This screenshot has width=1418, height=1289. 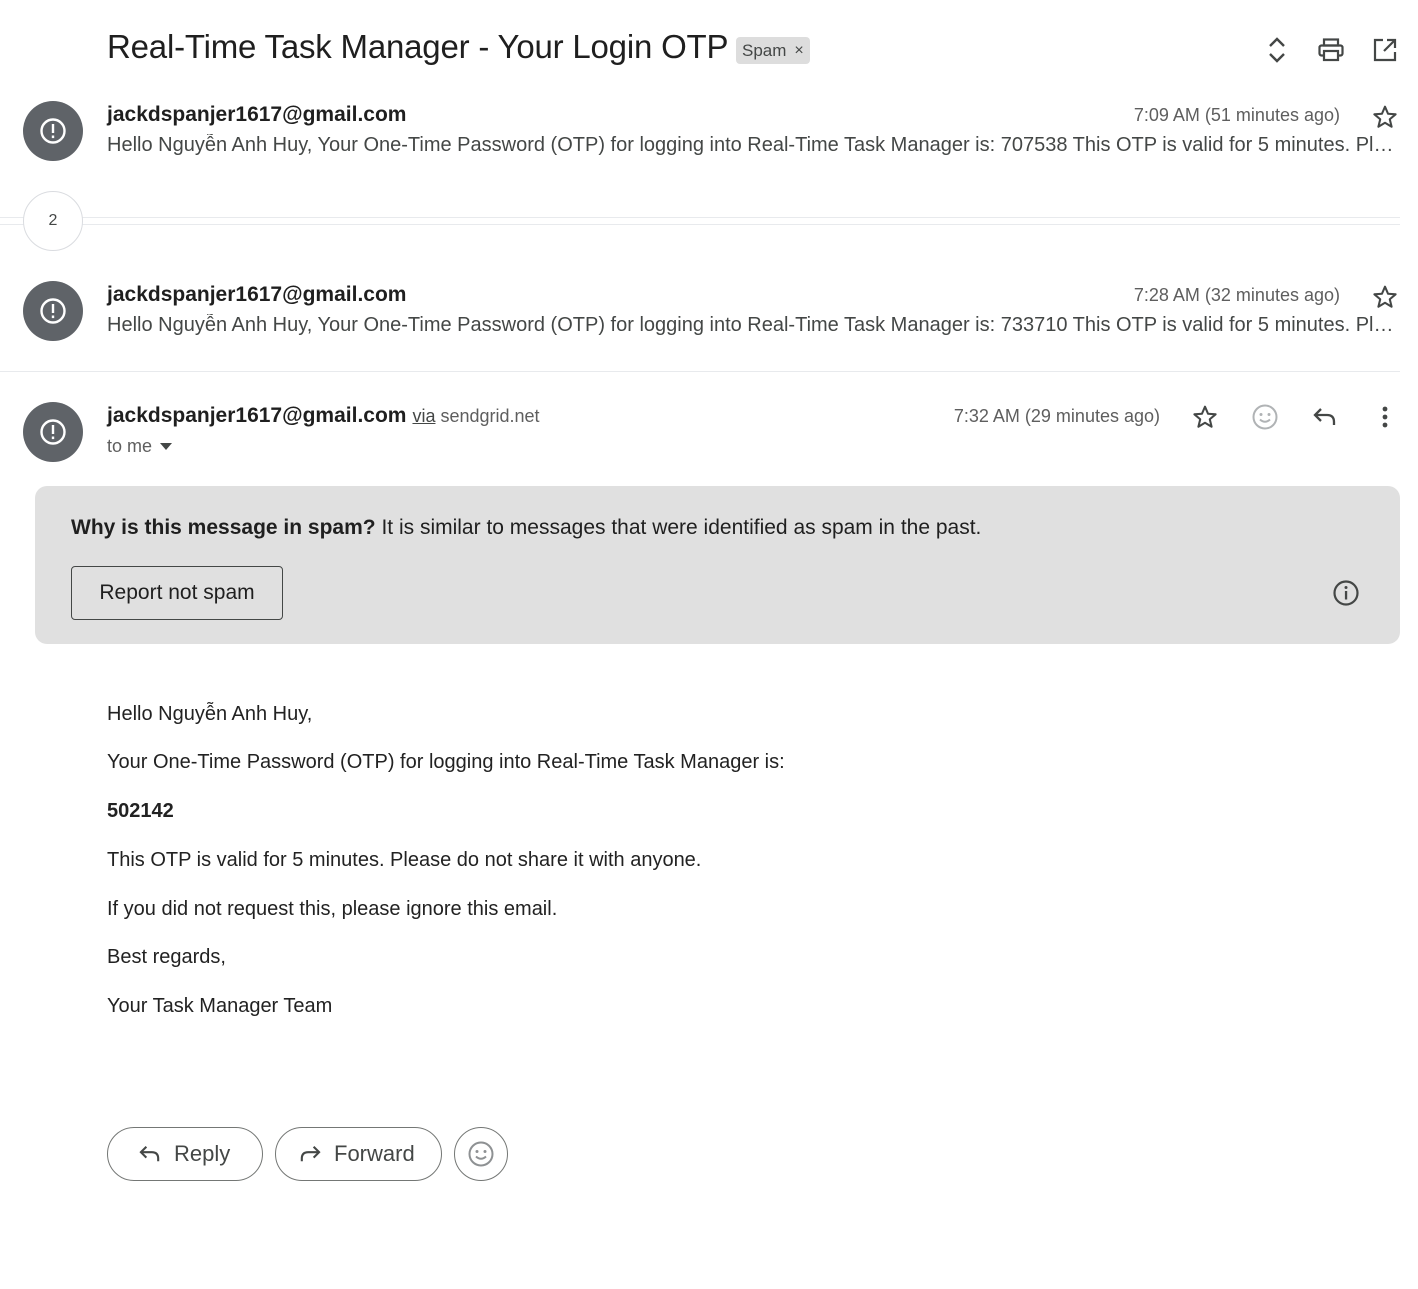 What do you see at coordinates (53, 221) in the screenshot?
I see `hidden-messages-count: 2` at bounding box center [53, 221].